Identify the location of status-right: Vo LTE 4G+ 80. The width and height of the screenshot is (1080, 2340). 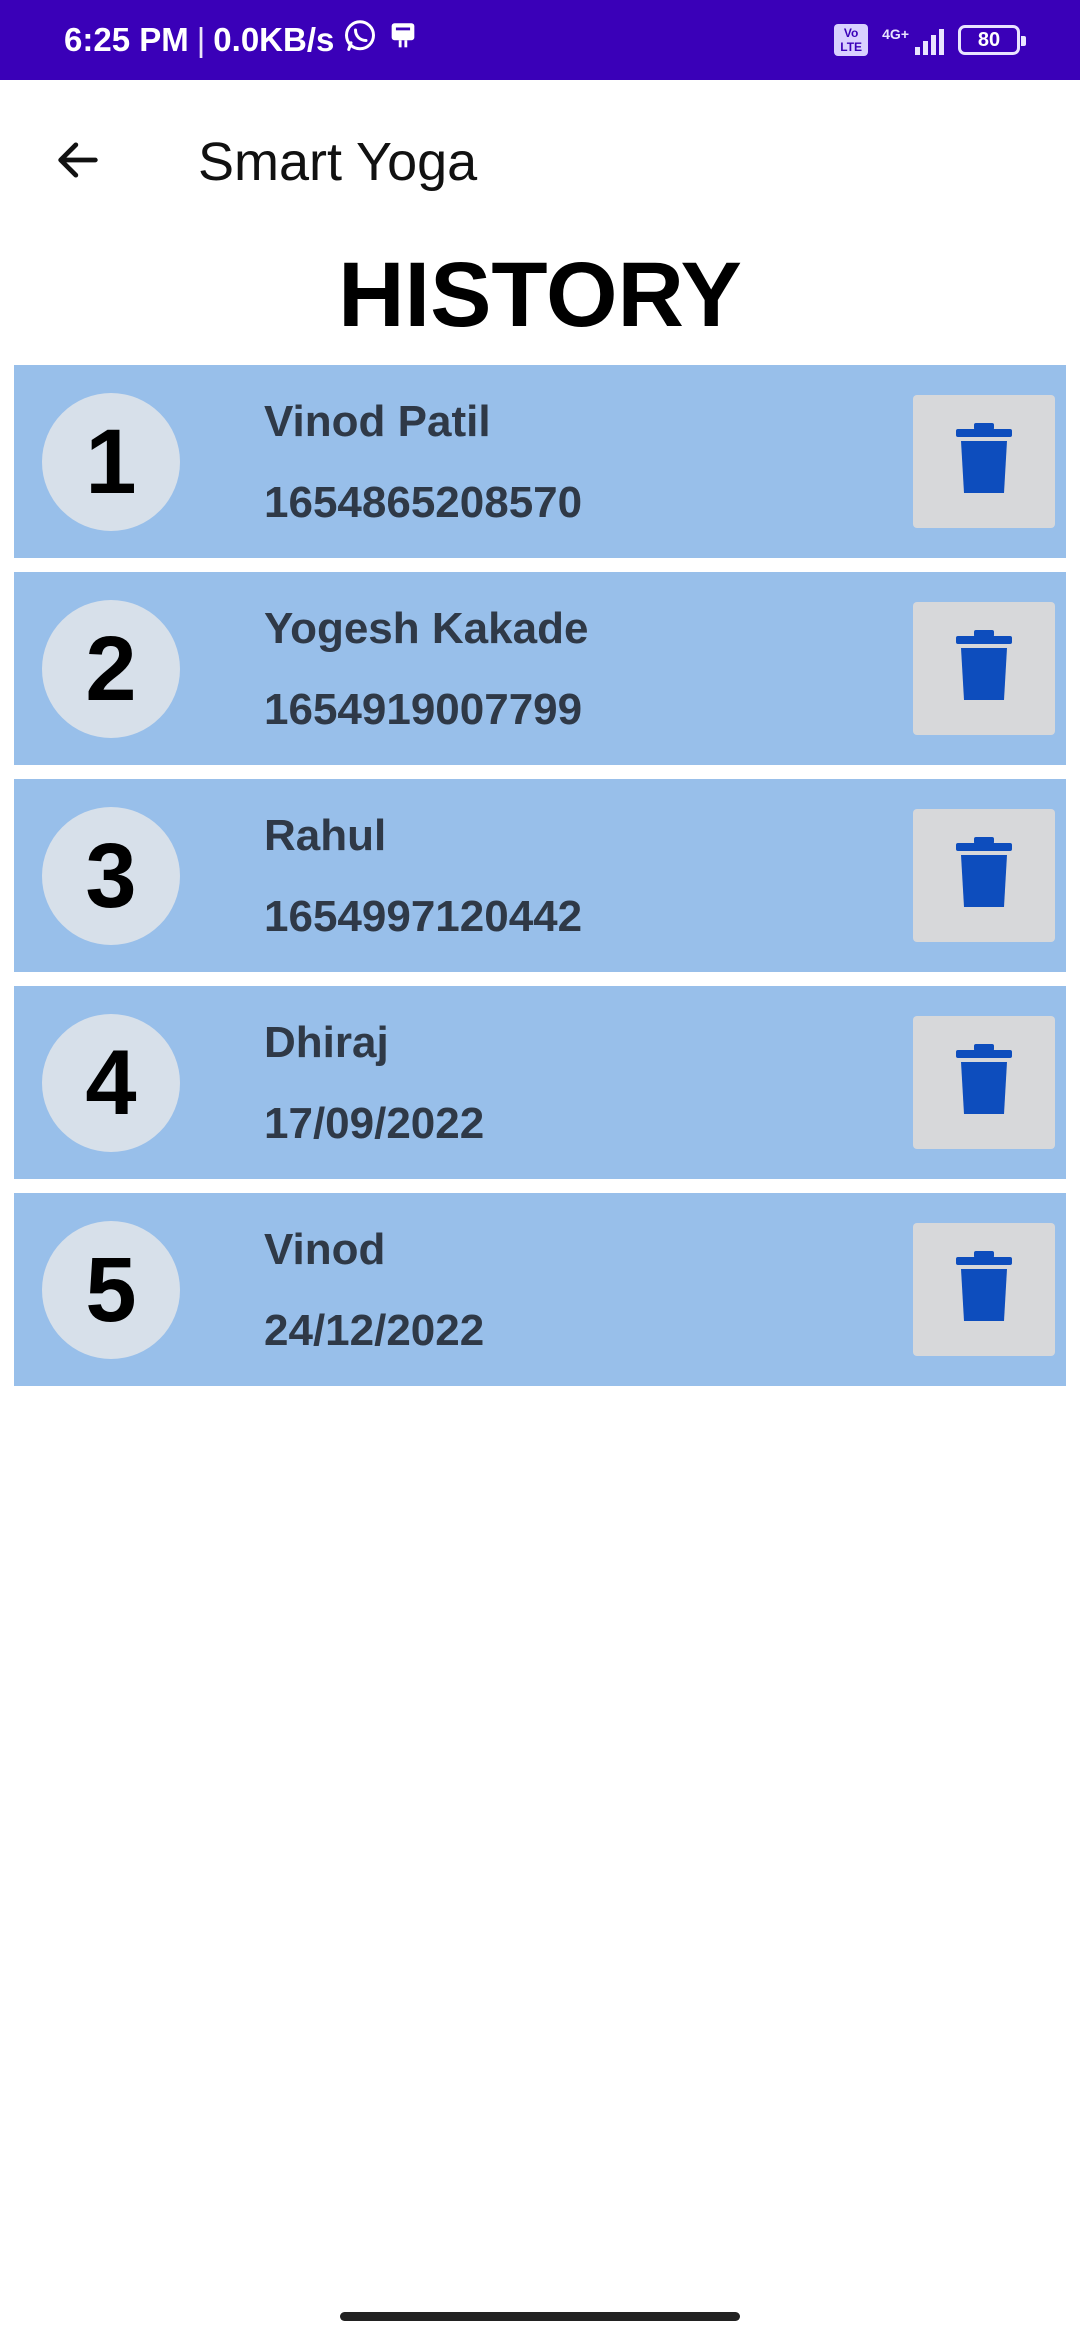
(930, 40).